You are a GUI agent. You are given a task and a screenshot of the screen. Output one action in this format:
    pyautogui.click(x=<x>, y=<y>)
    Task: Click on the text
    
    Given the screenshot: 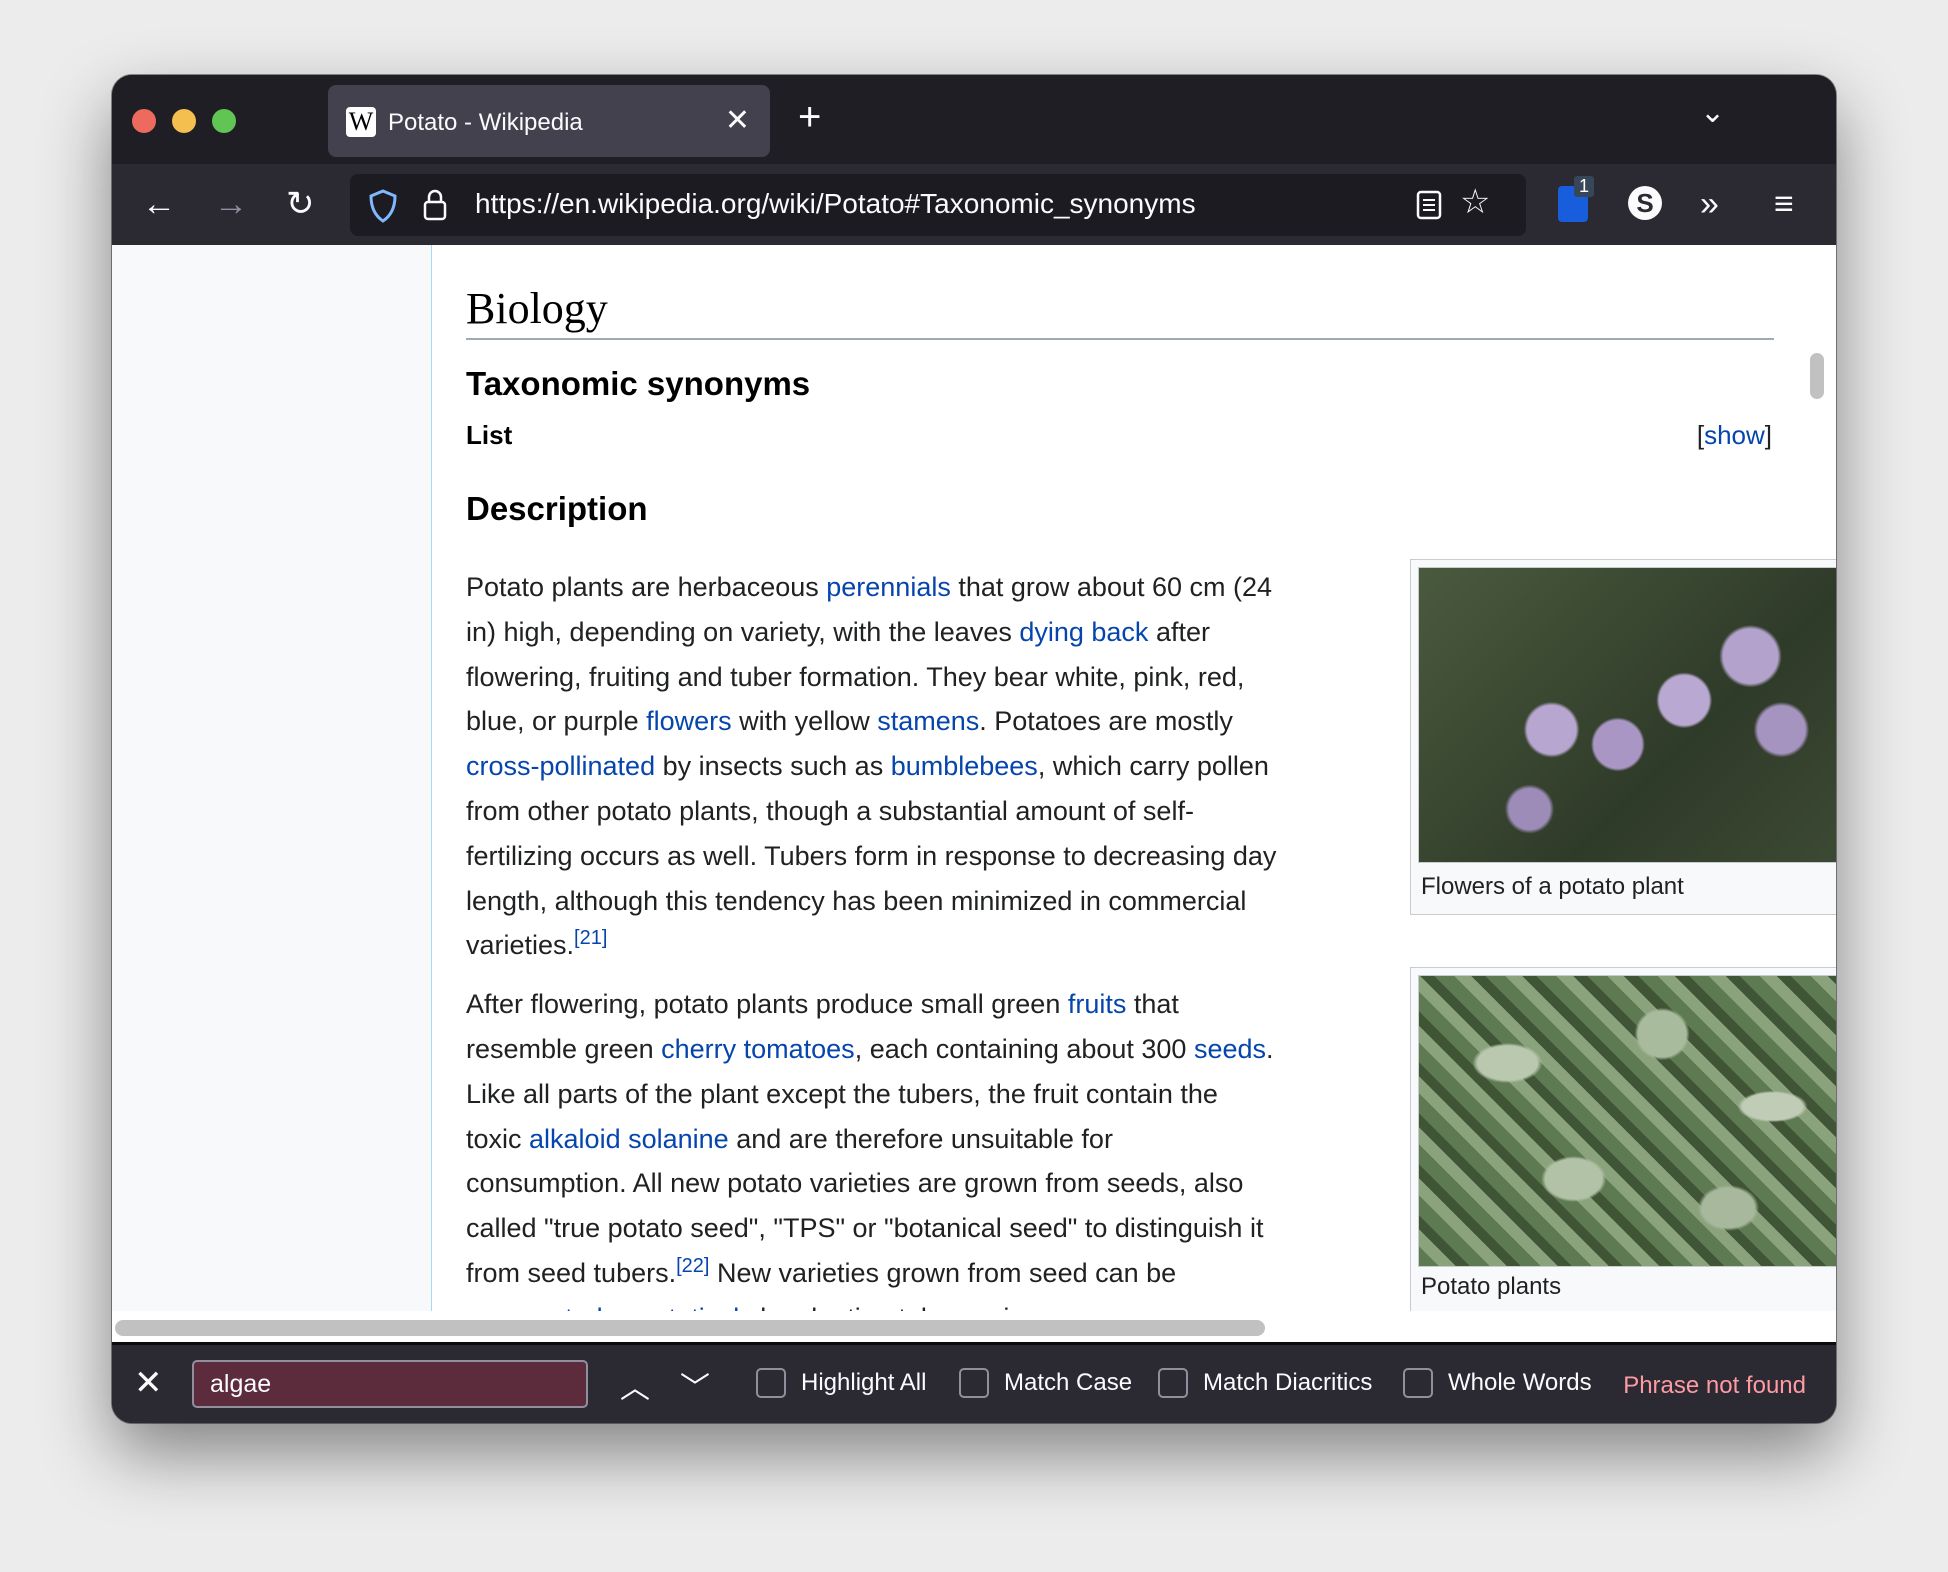 What is the action you would take?
    pyautogui.click(x=625, y=1139)
    